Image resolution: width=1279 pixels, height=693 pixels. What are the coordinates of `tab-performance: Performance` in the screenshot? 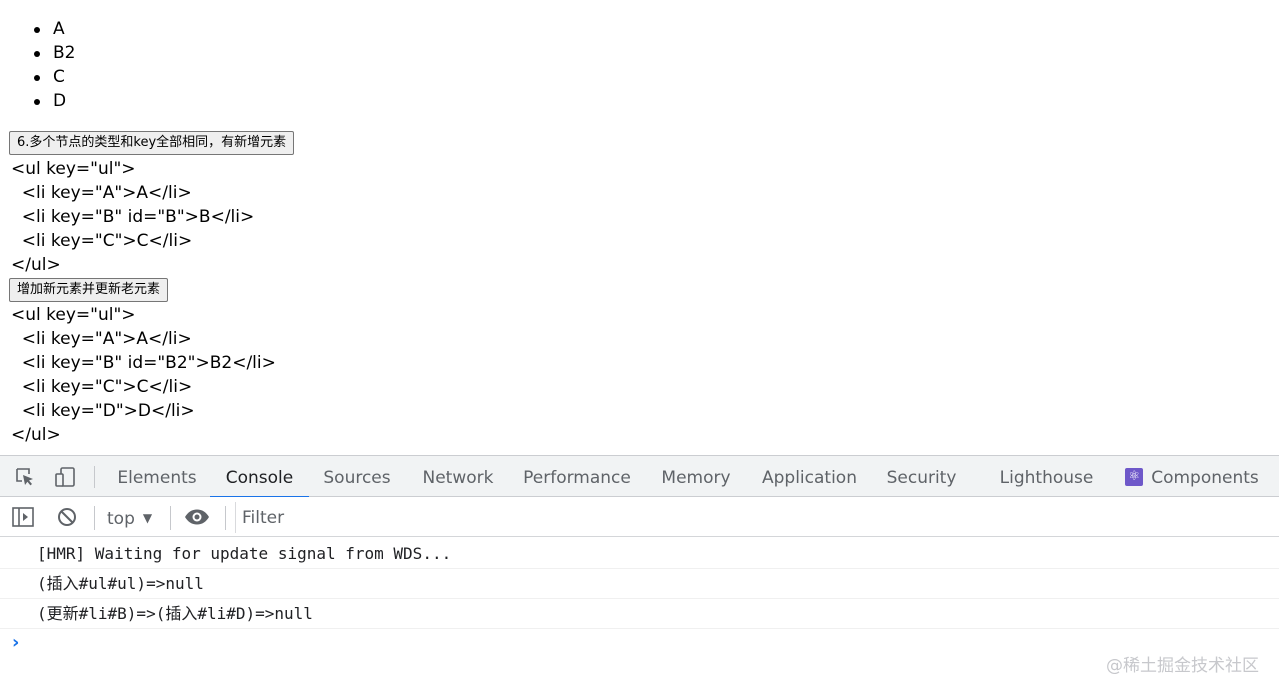 It's located at (577, 476).